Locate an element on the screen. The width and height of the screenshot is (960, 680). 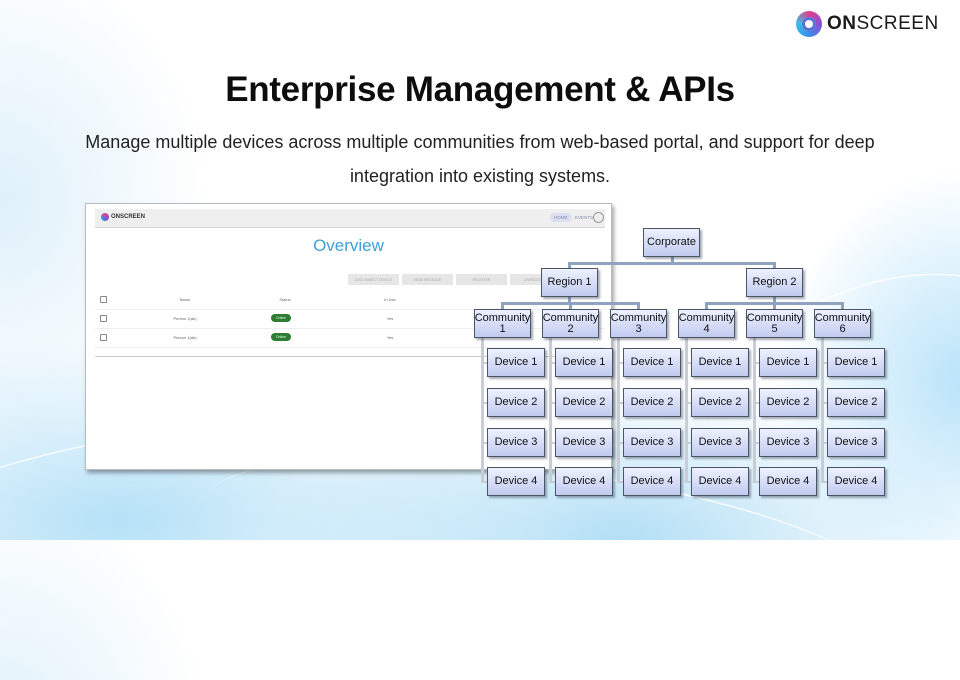
column-header-in-use: In Use is located at coordinates (390, 299).